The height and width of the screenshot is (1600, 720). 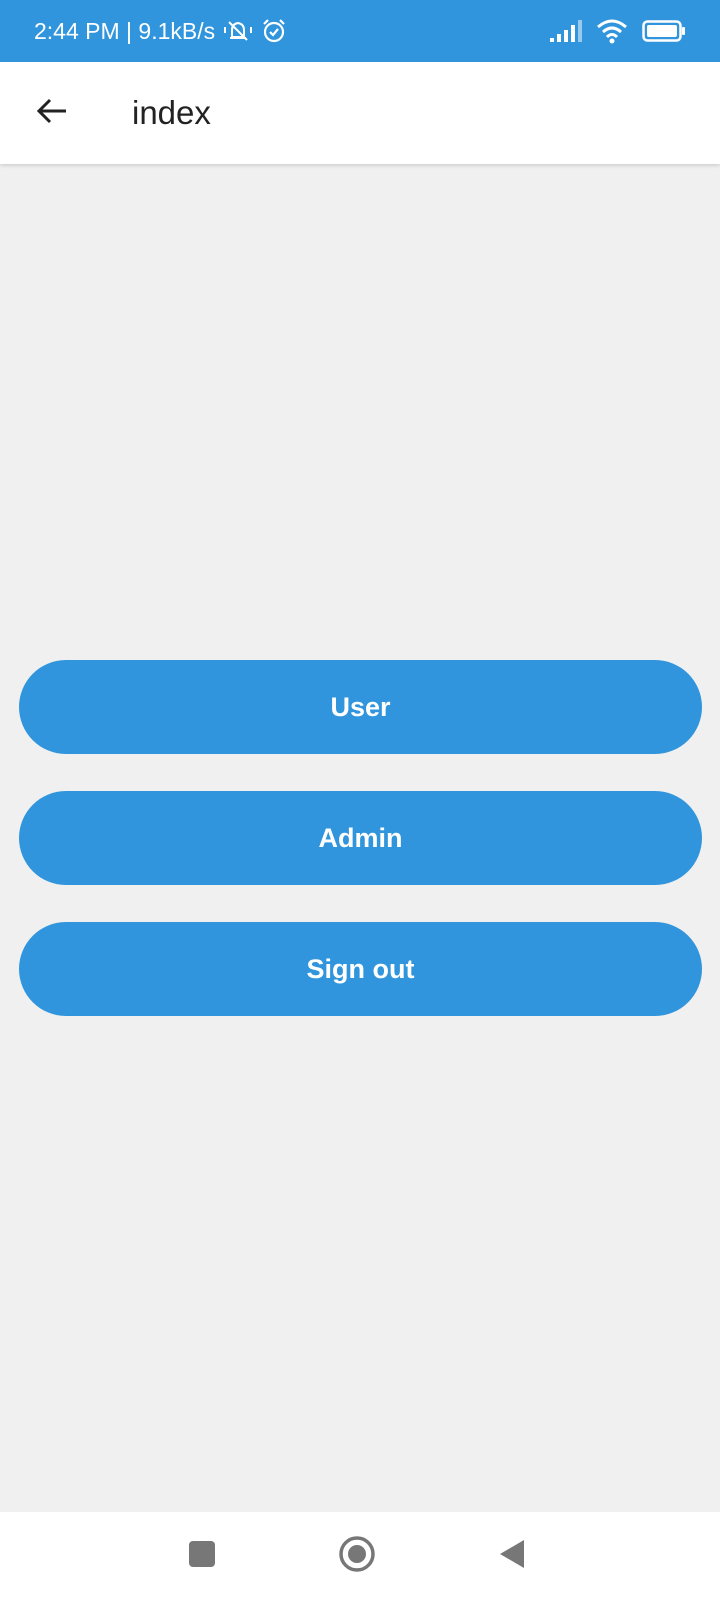 I want to click on admin-button: Admin, so click(x=360, y=838).